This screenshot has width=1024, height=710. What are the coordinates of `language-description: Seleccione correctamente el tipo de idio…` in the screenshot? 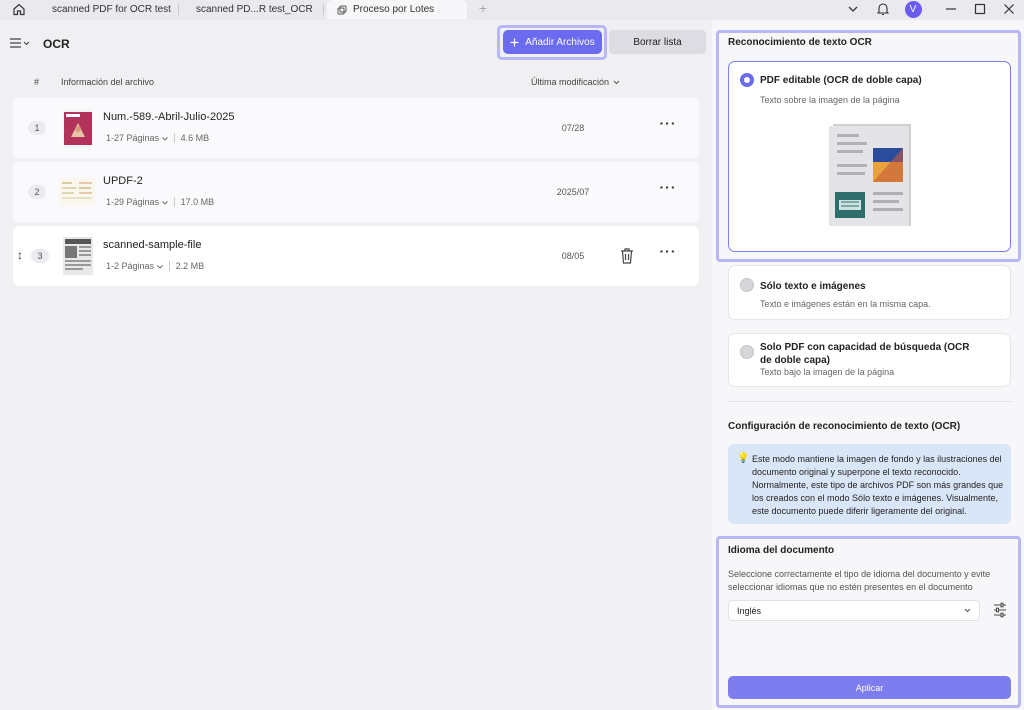 It's located at (859, 580).